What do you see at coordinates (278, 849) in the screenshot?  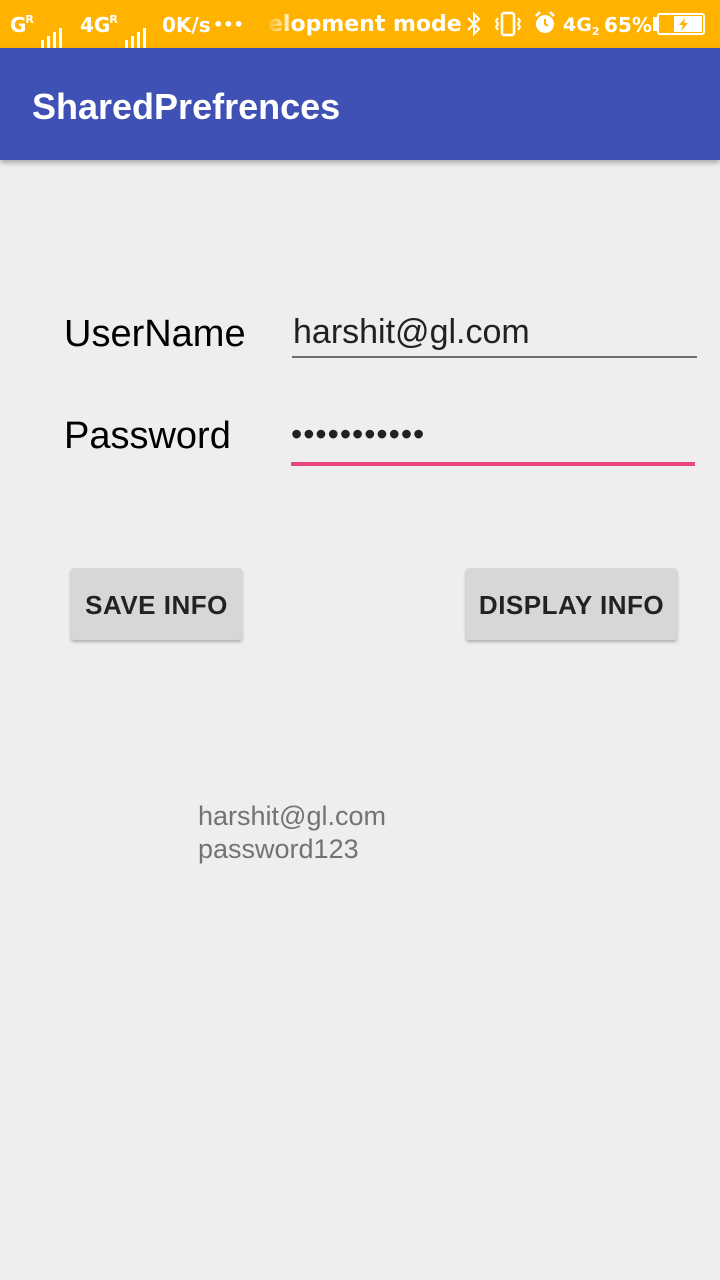 I see `output-password: password123` at bounding box center [278, 849].